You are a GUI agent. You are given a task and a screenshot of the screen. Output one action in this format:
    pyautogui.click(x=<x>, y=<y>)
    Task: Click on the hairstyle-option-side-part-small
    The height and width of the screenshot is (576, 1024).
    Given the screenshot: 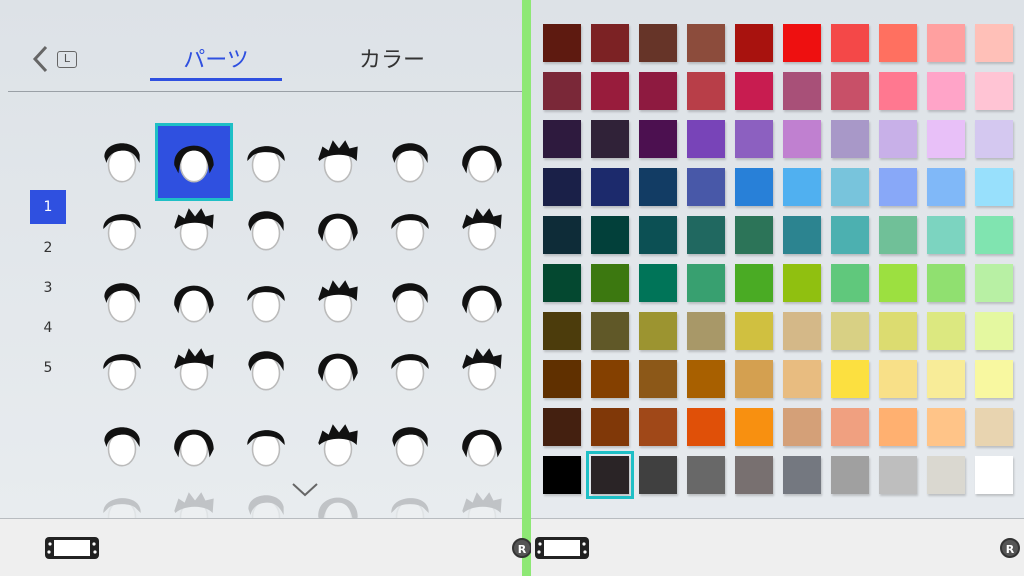 What is the action you would take?
    pyautogui.click(x=194, y=230)
    